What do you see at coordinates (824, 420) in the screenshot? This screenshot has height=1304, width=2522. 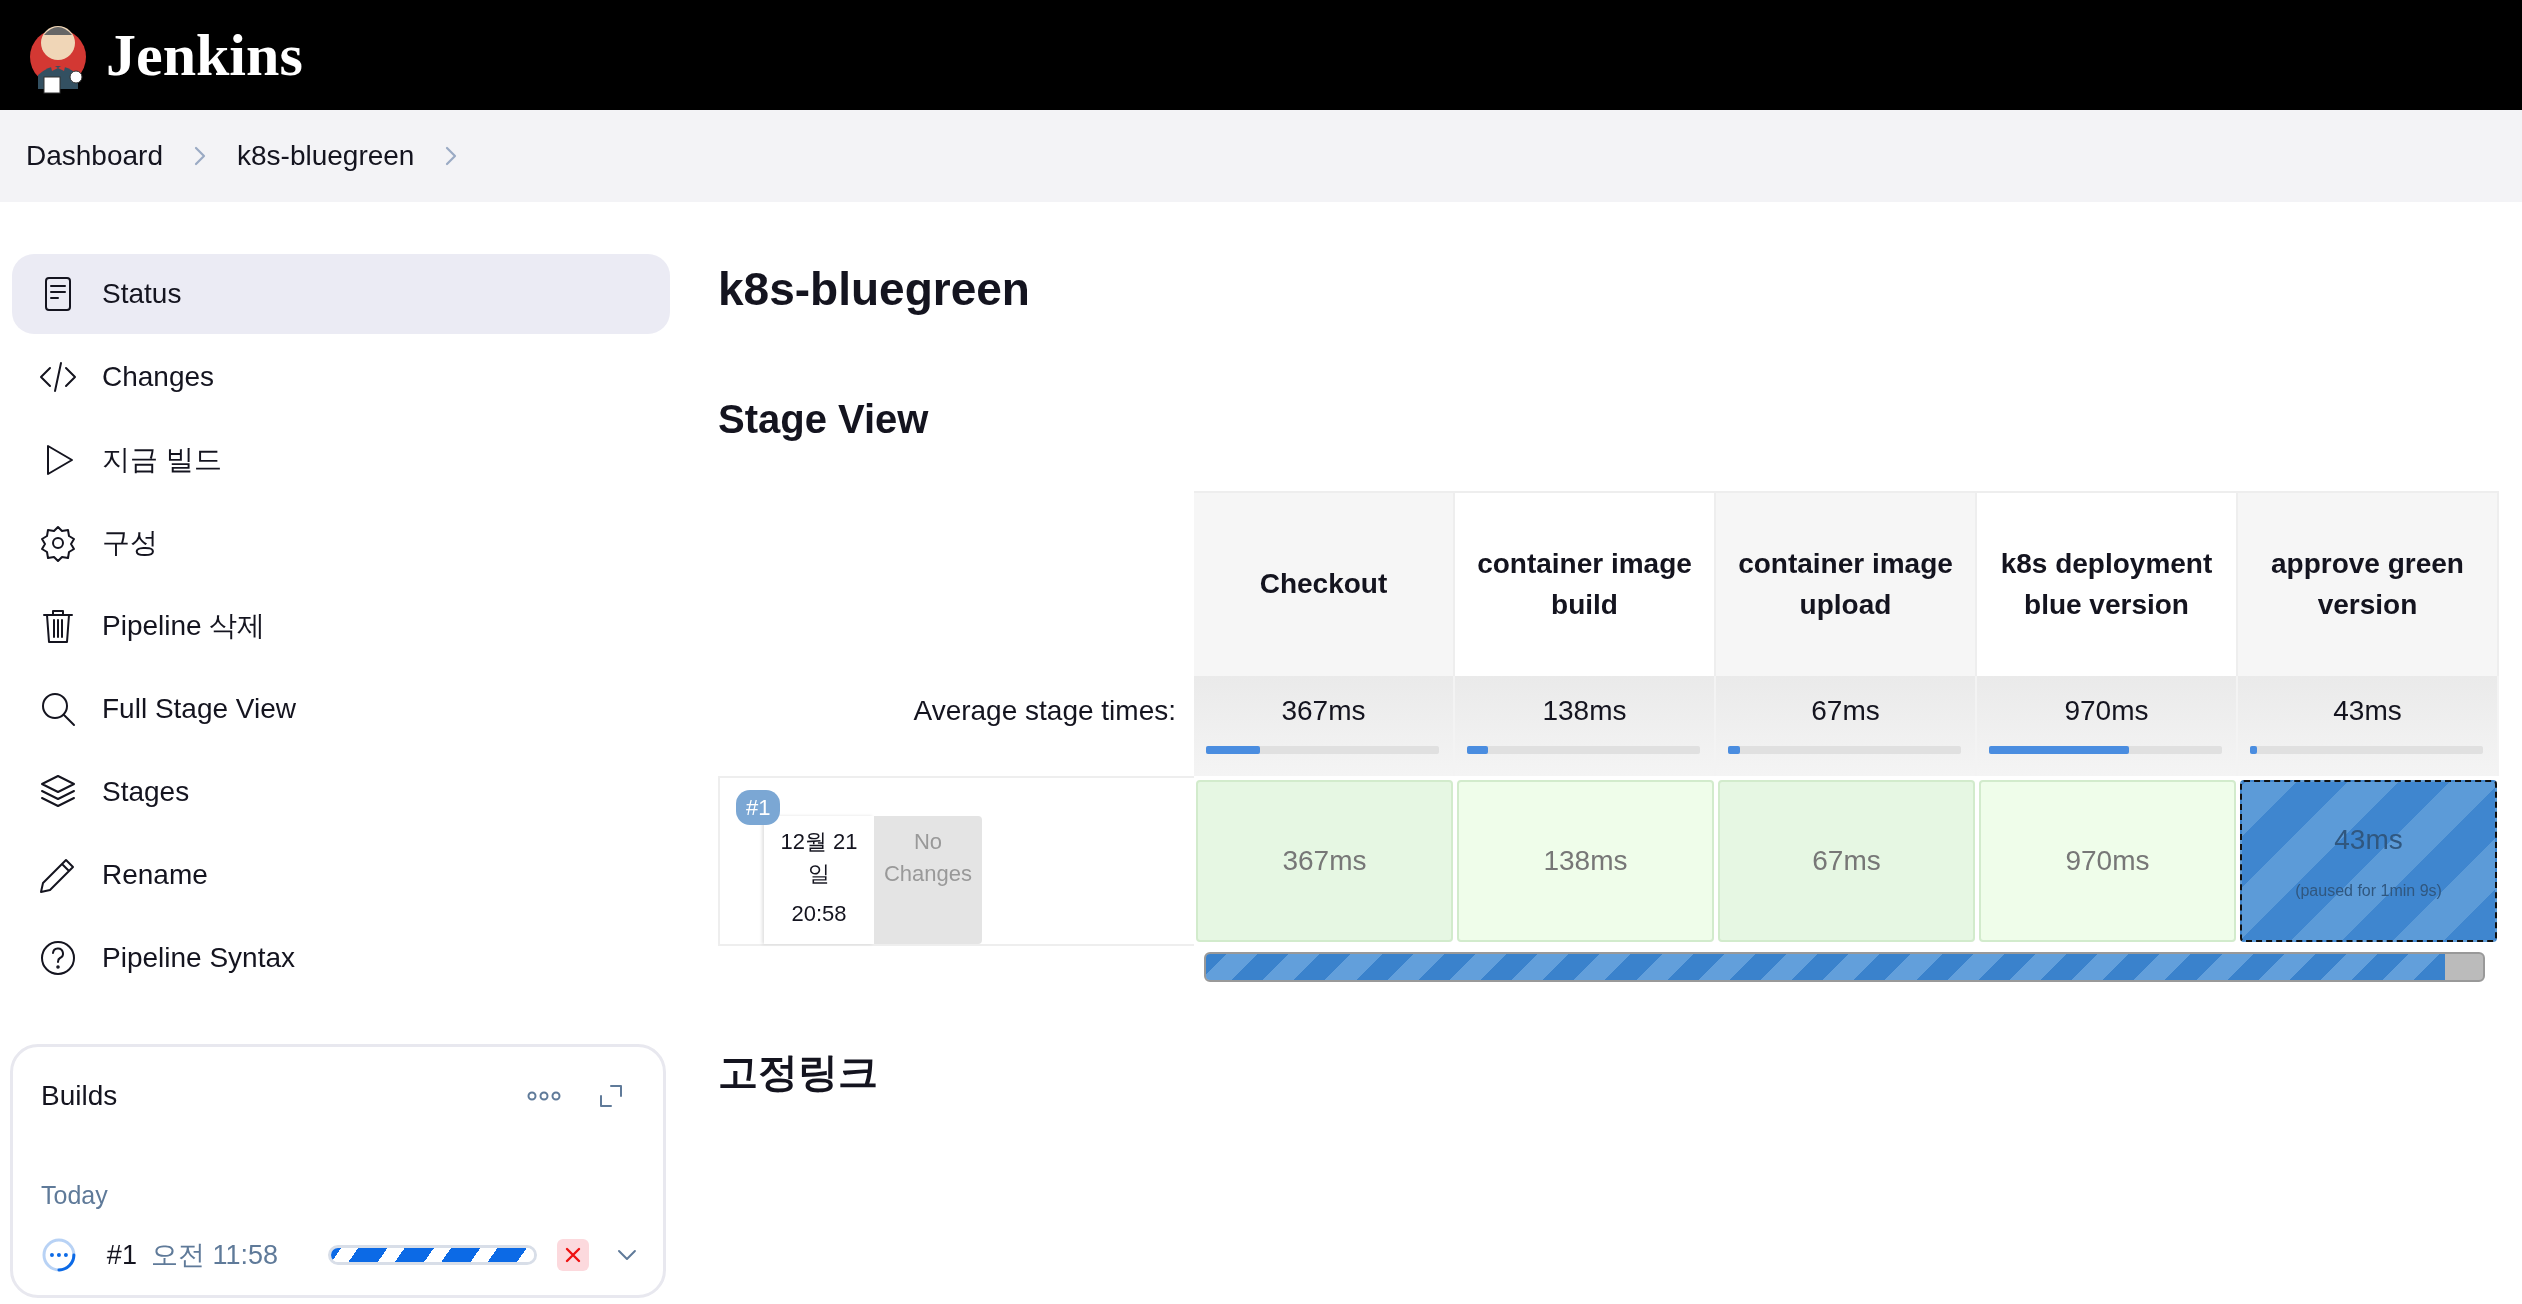 I see `section-heading: Stage View` at bounding box center [824, 420].